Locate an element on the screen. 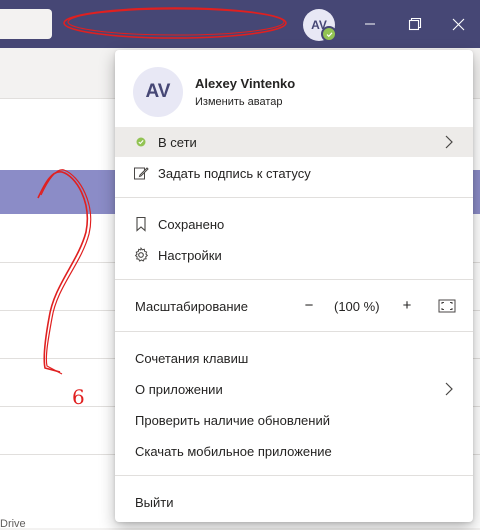 Image resolution: width=480 pixels, height=530 pixels. background-footnote: Drive is located at coordinates (13, 524).